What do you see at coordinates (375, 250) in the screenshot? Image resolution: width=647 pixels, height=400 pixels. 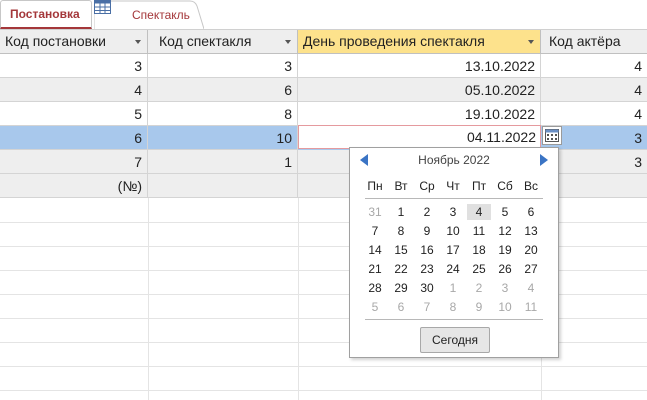 I see `calendar-day: 14` at bounding box center [375, 250].